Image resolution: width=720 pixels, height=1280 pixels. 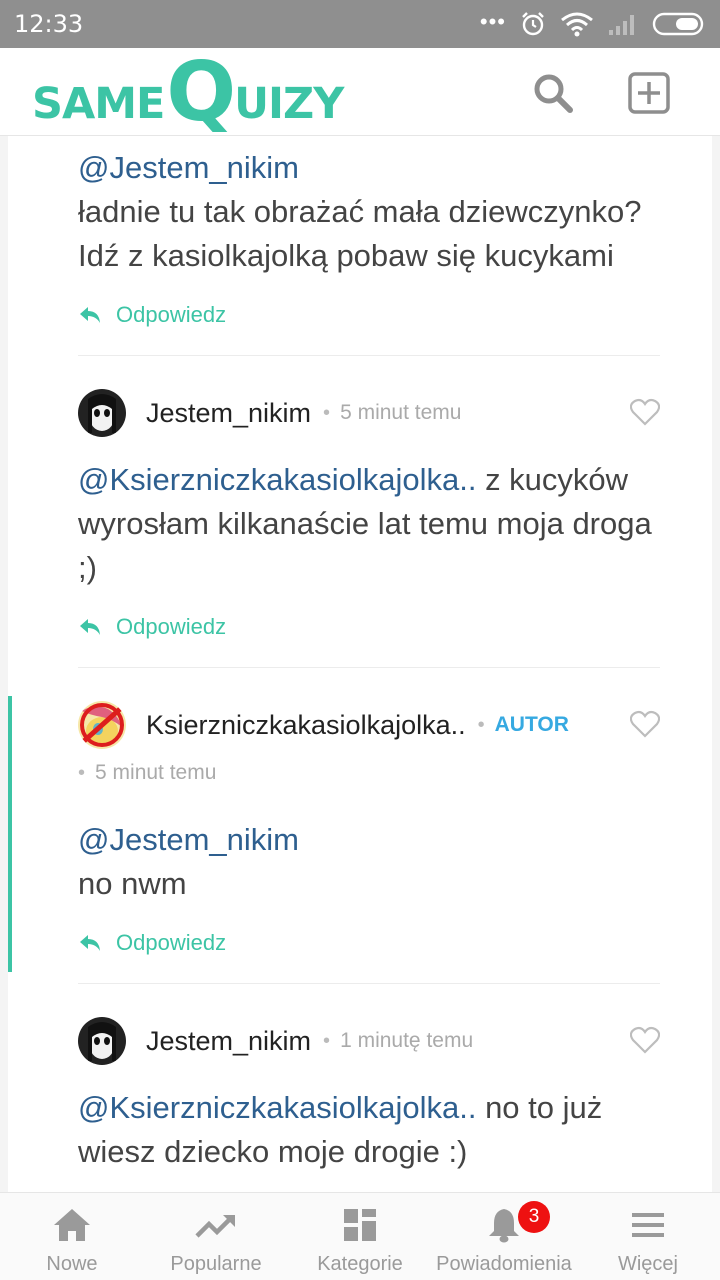 What do you see at coordinates (369, 862) in the screenshot?
I see `comment-body: @Jestem_nikim no nwm` at bounding box center [369, 862].